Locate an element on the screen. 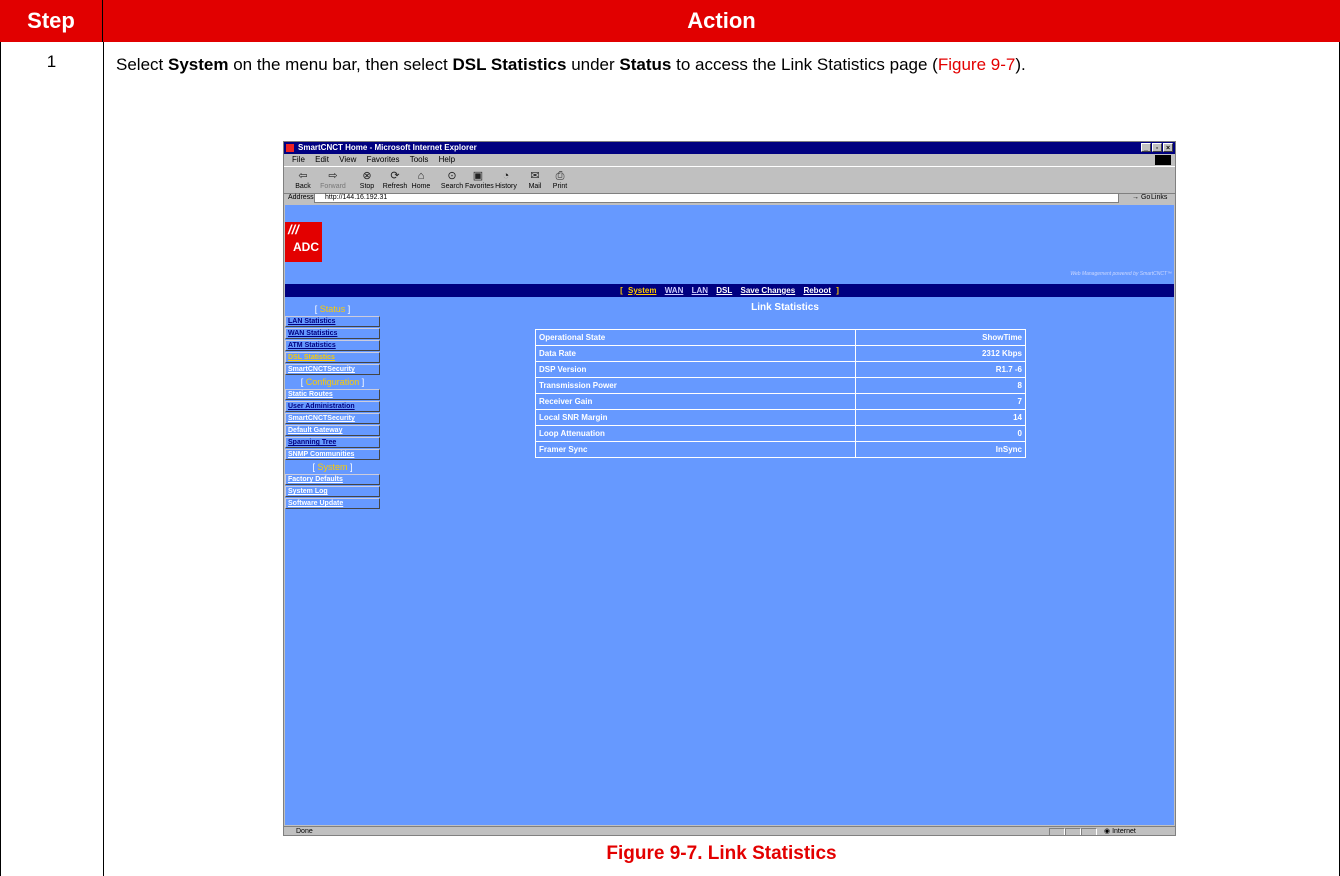 The width and height of the screenshot is (1340, 876). print-button: ⎙ Print is located at coordinates (560, 179).